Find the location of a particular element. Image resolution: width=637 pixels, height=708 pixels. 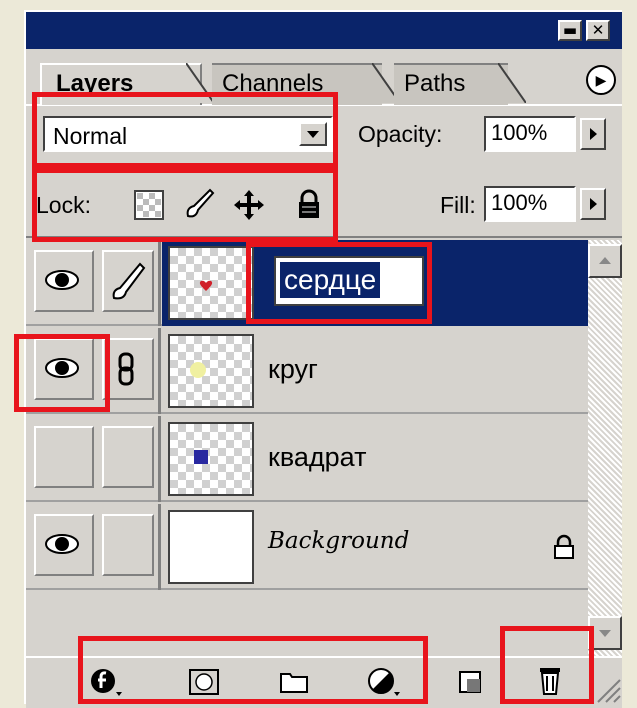

minimize-button: ▬ is located at coordinates (570, 30).